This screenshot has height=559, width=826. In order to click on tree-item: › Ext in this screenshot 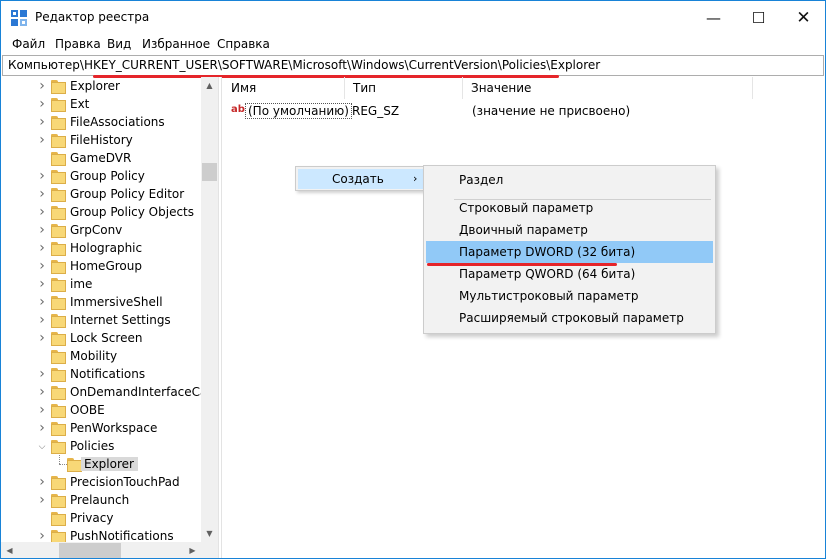, I will do `click(101, 105)`.